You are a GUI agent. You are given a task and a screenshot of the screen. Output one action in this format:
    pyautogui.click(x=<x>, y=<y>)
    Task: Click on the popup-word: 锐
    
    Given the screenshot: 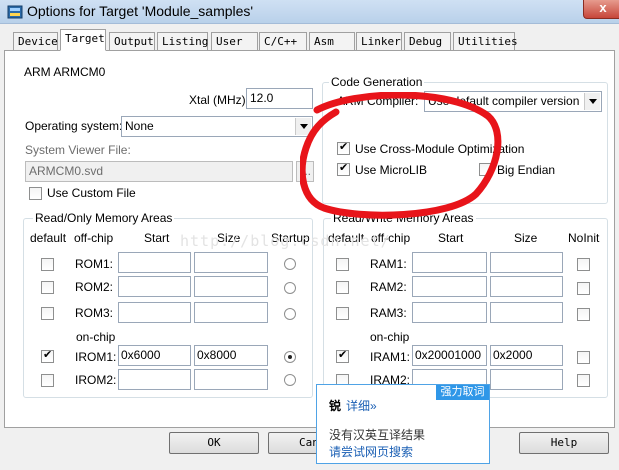 What is the action you would take?
    pyautogui.click(x=335, y=406)
    